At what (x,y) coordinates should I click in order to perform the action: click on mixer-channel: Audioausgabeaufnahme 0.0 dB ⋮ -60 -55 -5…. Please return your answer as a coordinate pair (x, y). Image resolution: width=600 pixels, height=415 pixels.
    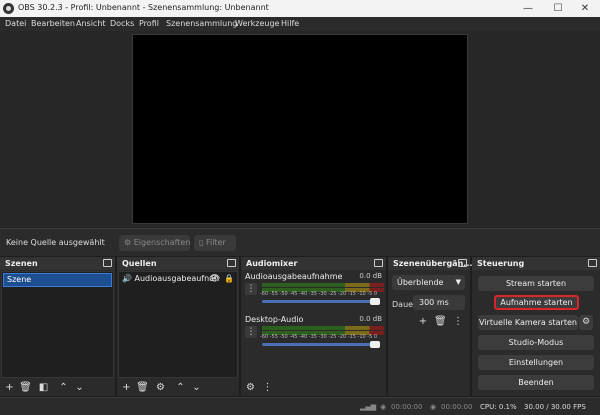
    Looking at the image, I should click on (314, 292).